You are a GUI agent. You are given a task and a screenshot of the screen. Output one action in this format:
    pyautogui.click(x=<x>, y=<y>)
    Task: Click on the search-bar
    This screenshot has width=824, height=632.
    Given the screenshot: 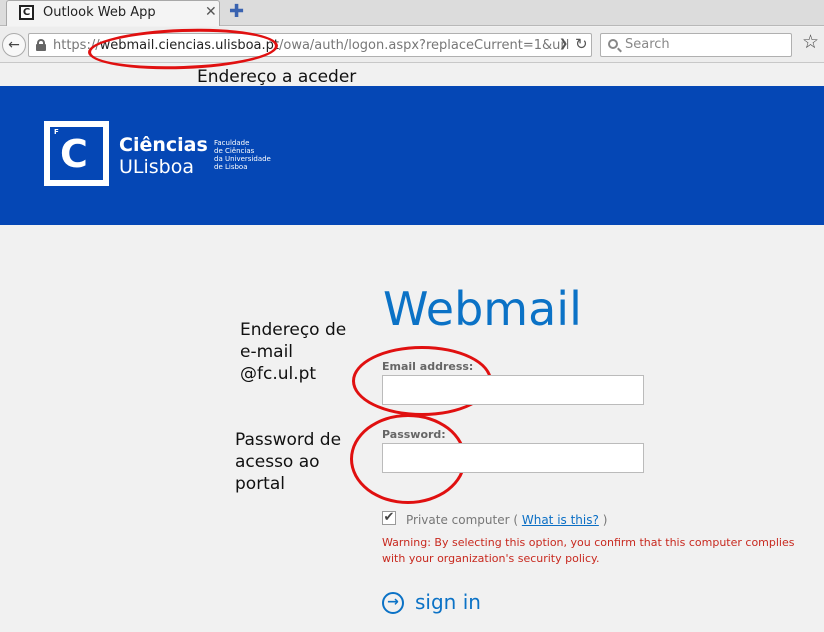 What is the action you would take?
    pyautogui.click(x=696, y=45)
    